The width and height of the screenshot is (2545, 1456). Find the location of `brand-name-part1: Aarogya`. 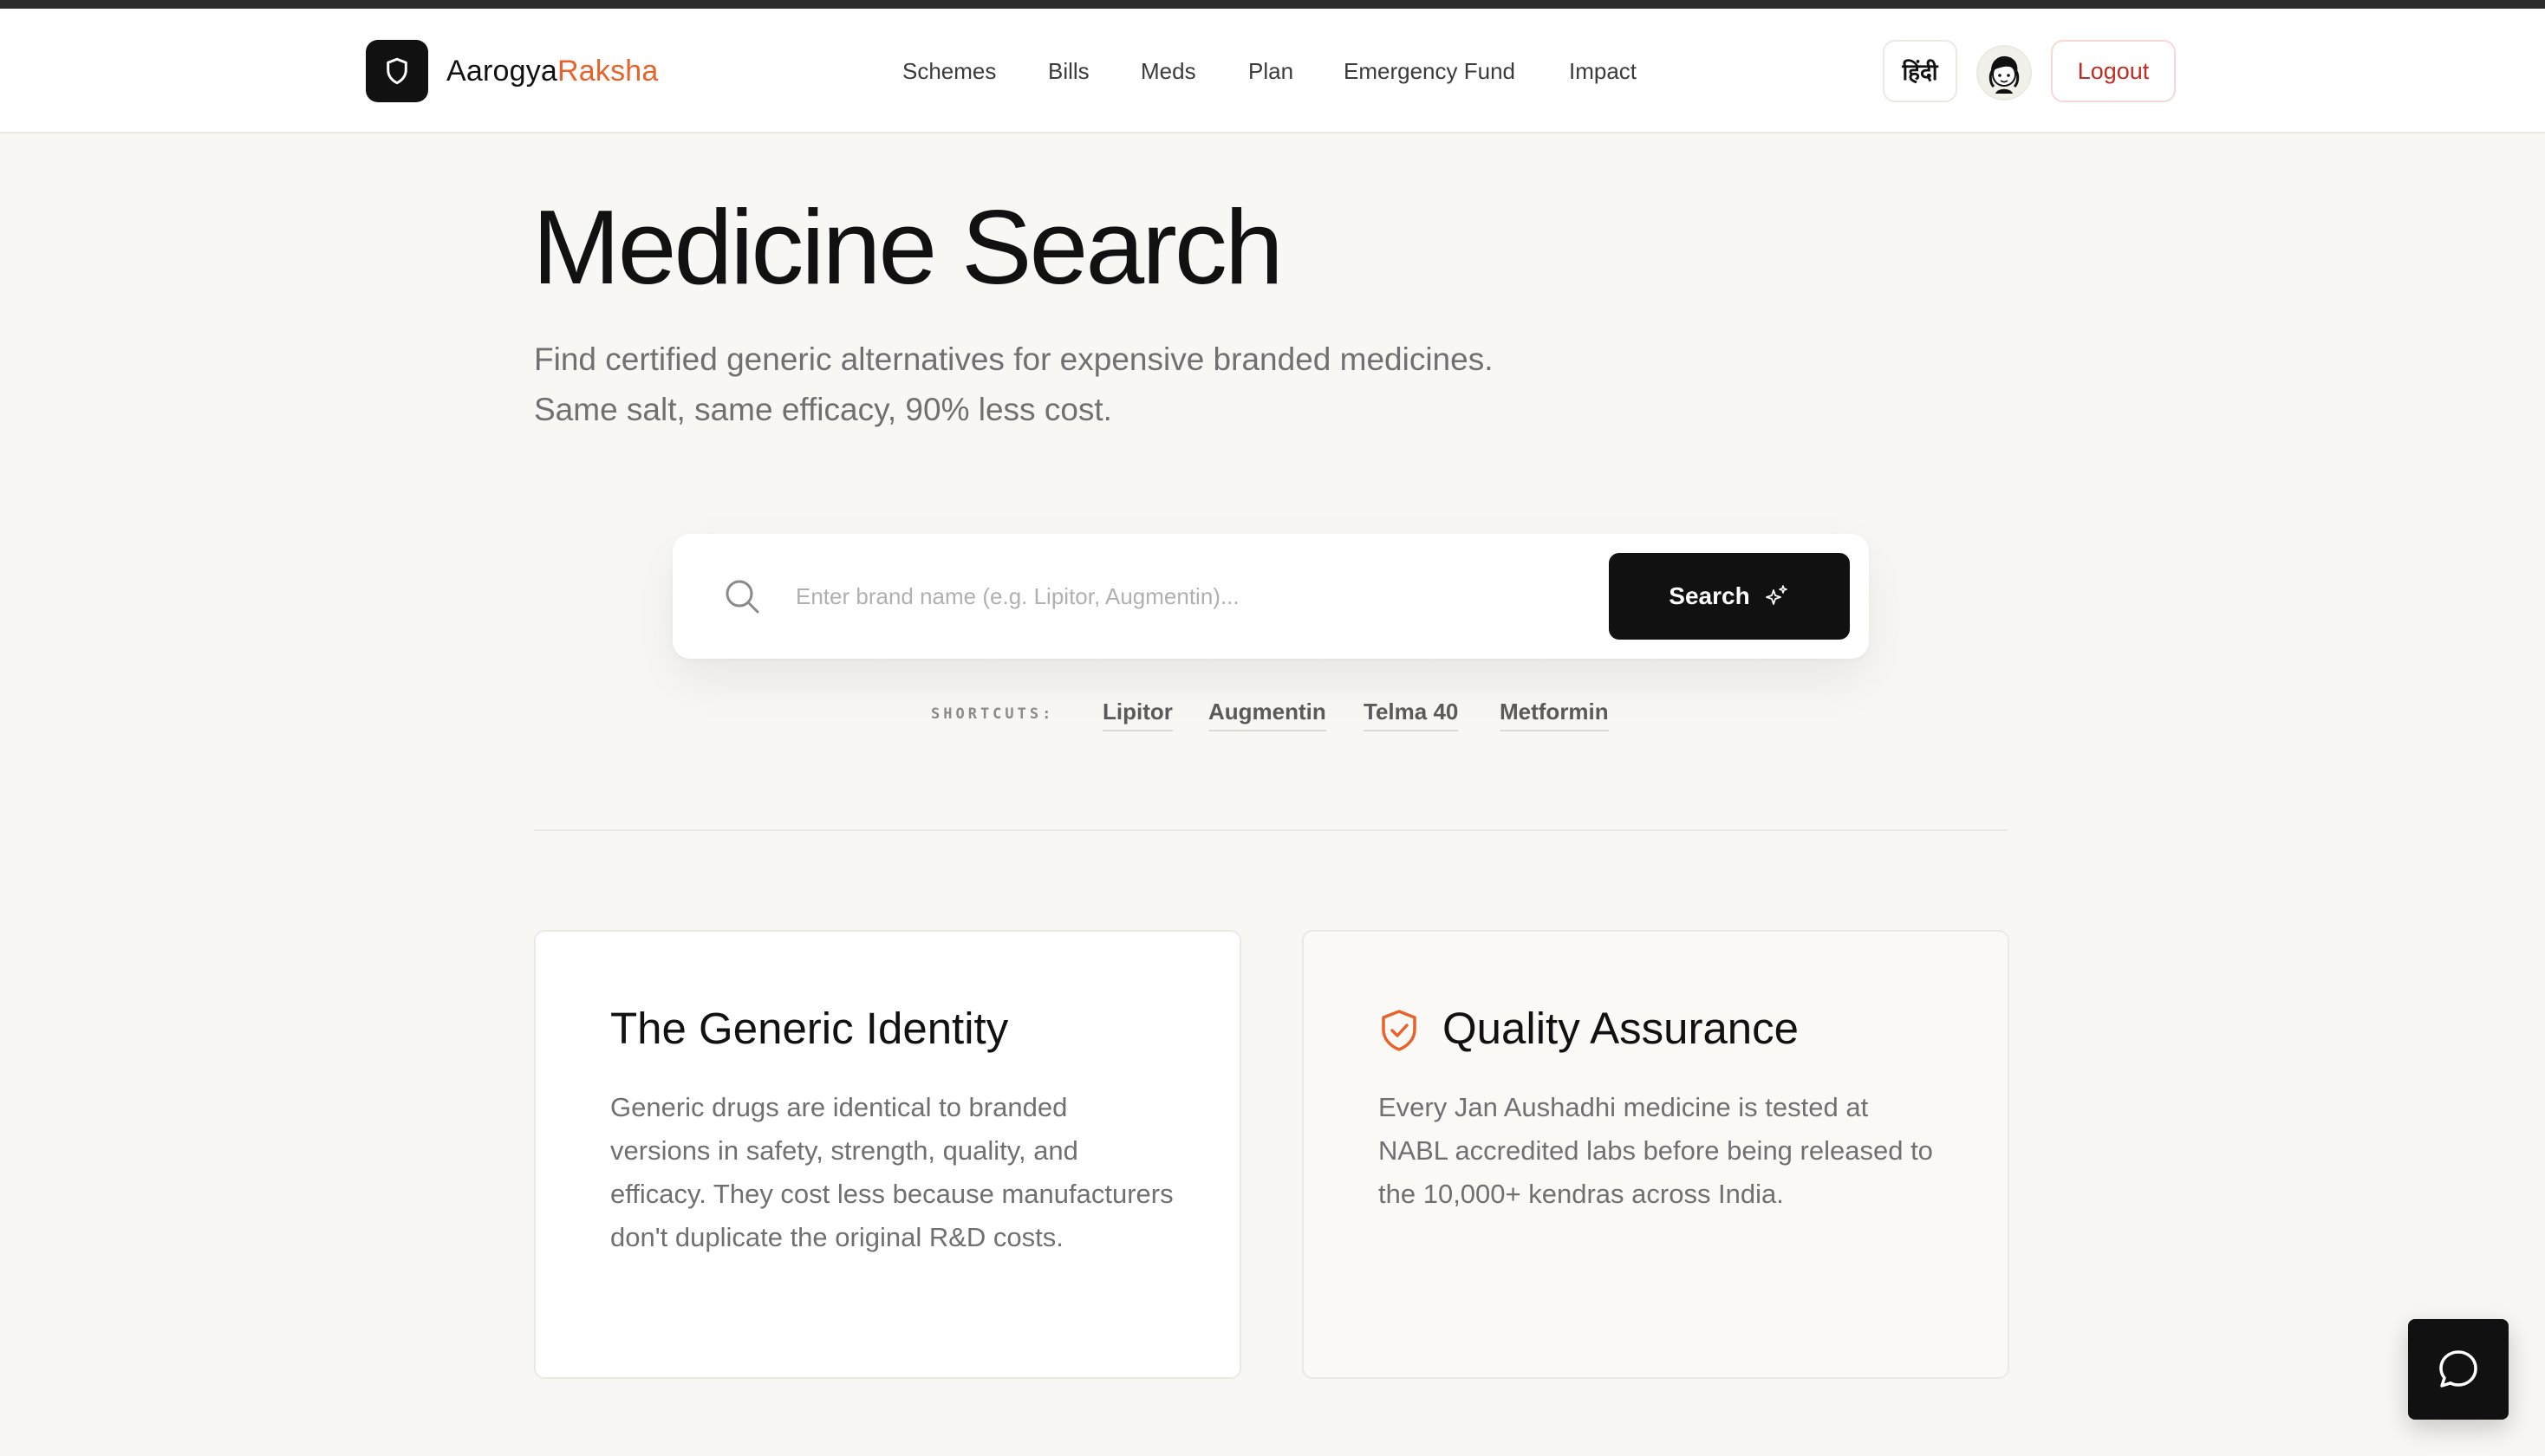

brand-name-part1: Aarogya is located at coordinates (502, 71).